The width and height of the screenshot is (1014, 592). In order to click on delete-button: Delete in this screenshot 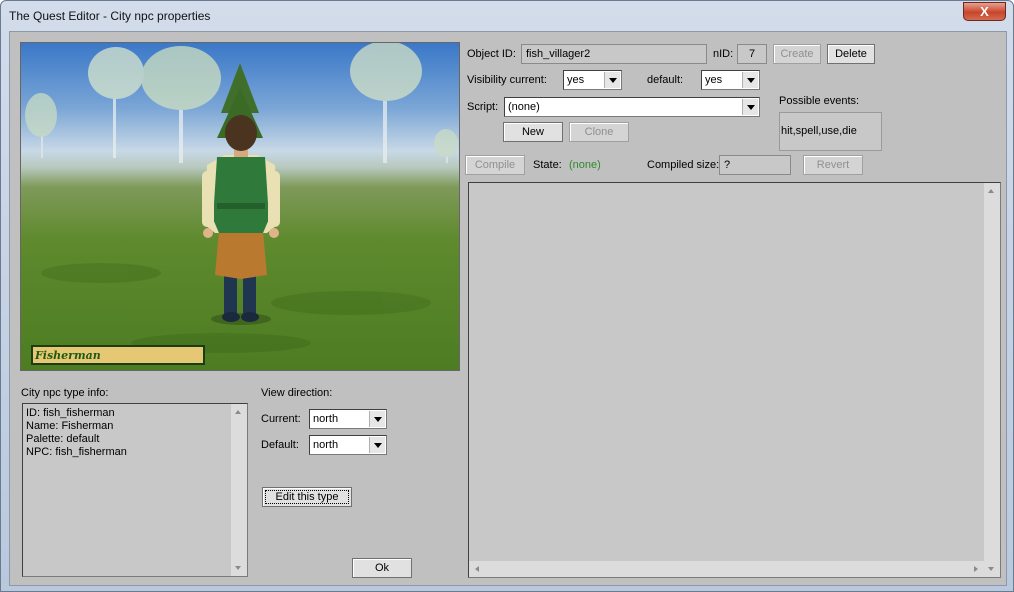, I will do `click(851, 54)`.